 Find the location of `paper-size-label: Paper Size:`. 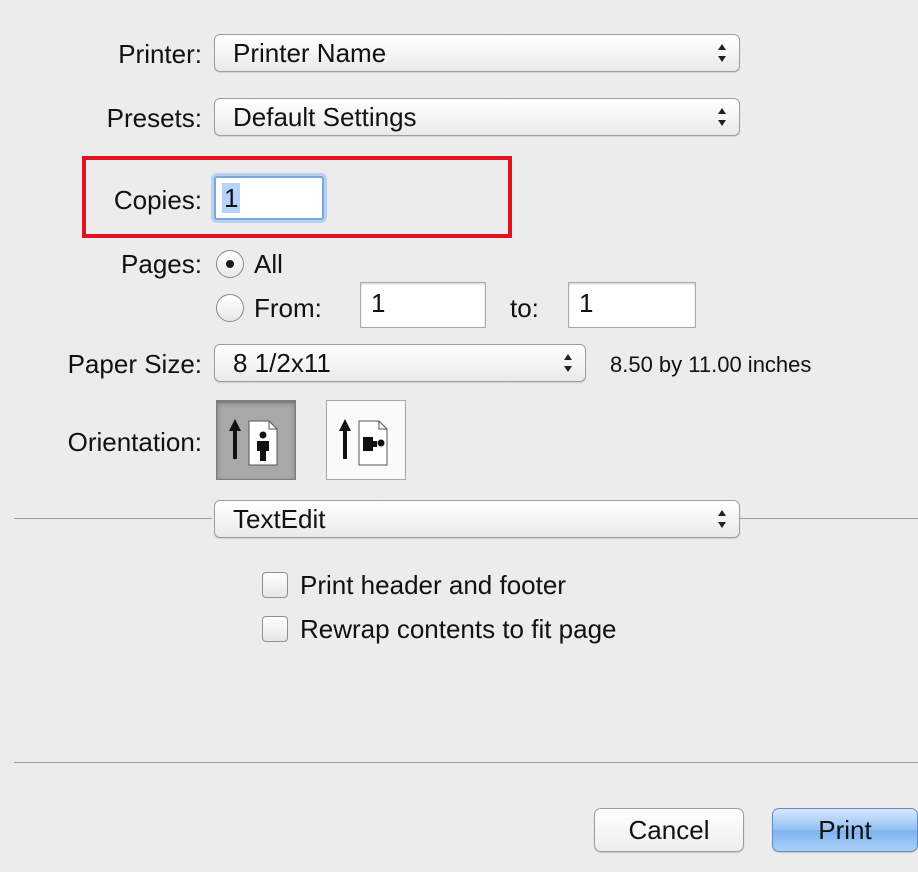

paper-size-label: Paper Size: is located at coordinates (134, 364).